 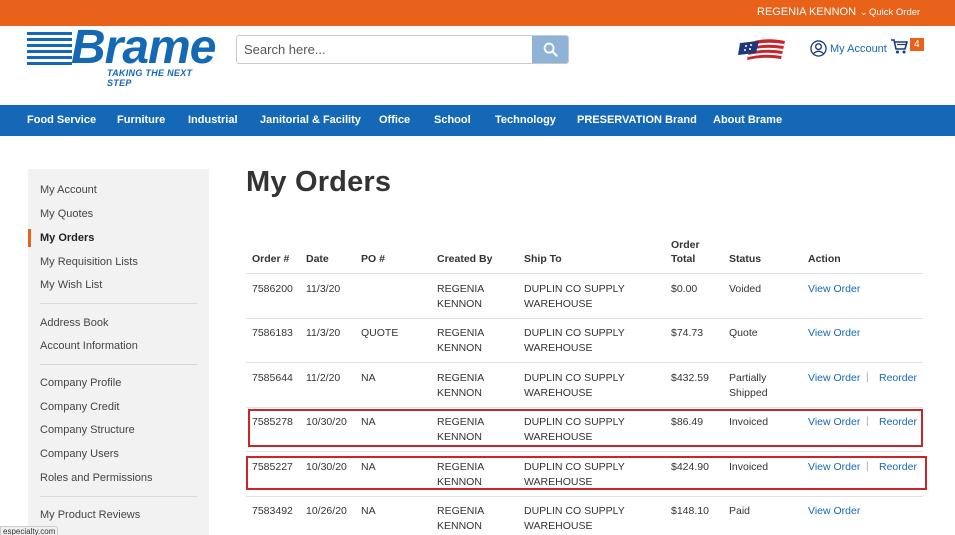 I want to click on order-total: $0.00, so click(x=684, y=289).